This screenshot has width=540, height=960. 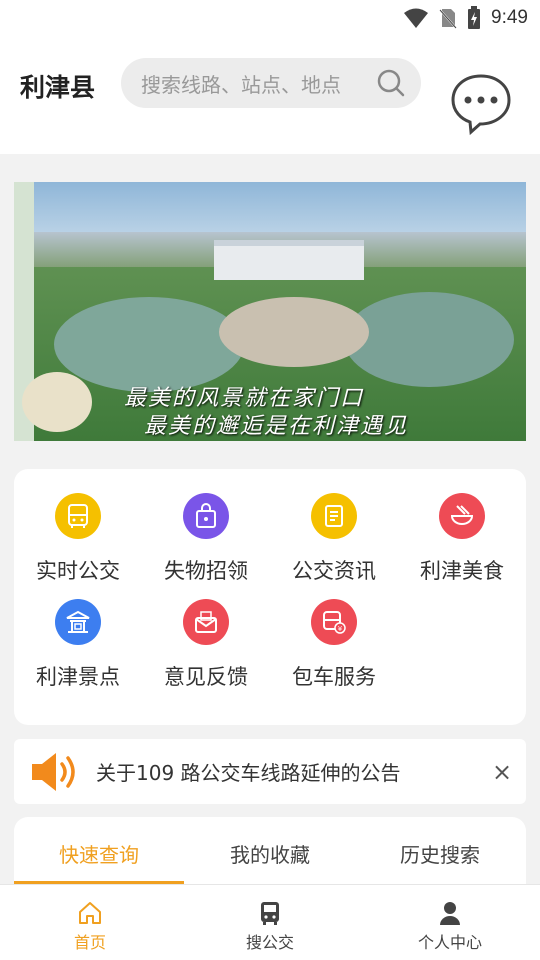 I want to click on menu-item-label: 利津美食, so click(x=462, y=571).